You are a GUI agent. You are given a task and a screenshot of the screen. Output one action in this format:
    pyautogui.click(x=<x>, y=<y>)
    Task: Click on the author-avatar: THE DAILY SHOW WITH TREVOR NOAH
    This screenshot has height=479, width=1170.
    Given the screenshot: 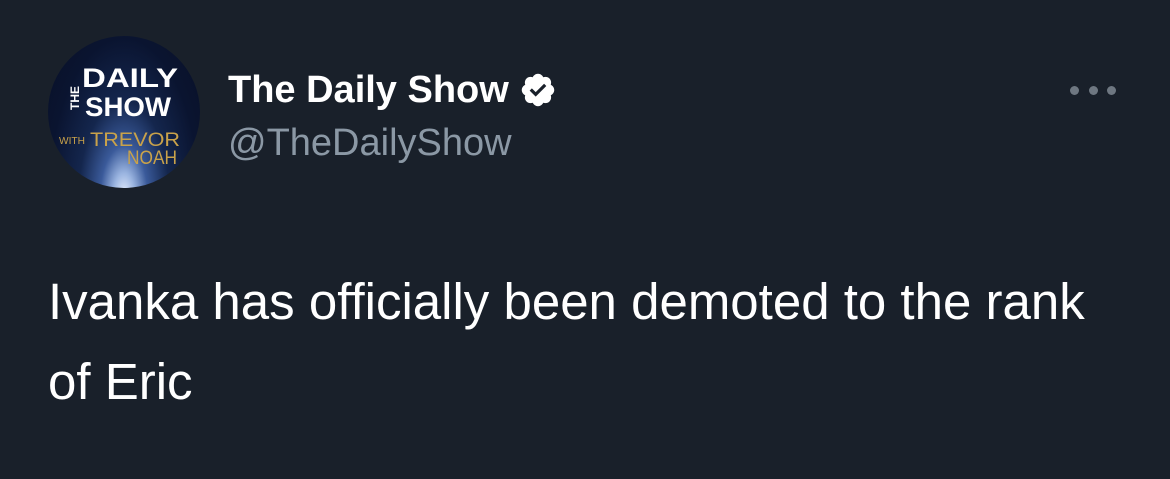 What is the action you would take?
    pyautogui.click(x=124, y=112)
    